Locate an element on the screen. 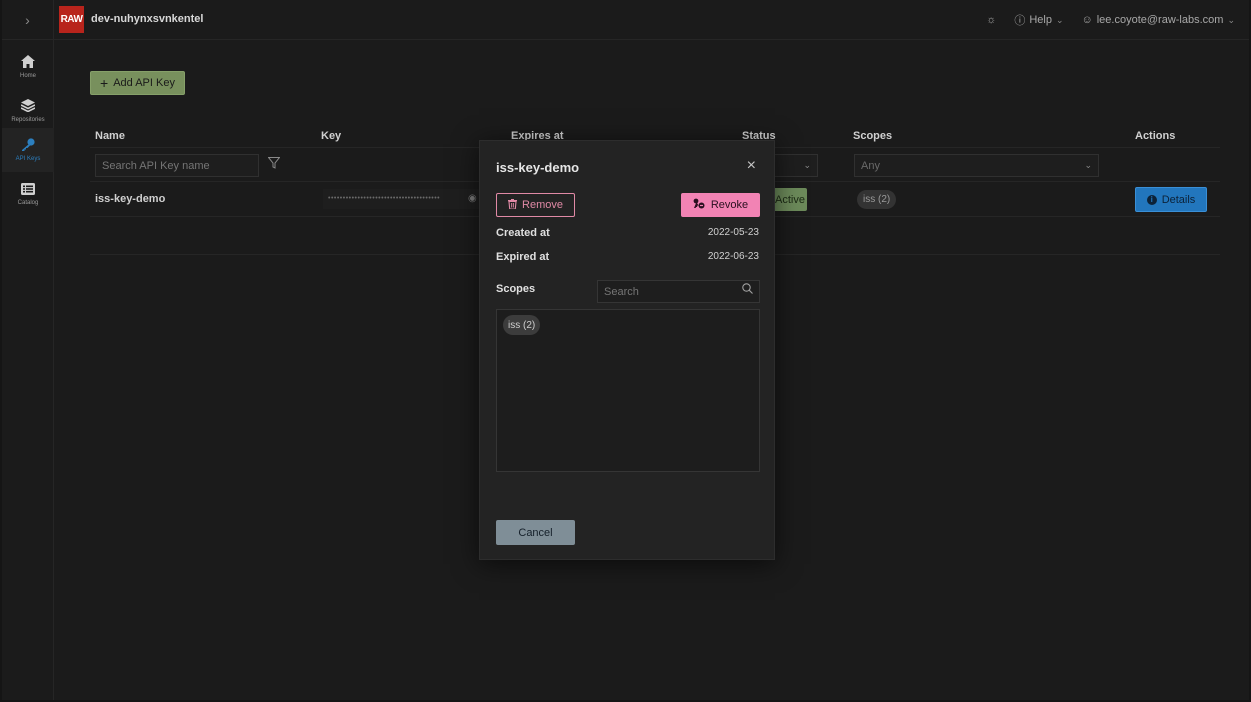 This screenshot has width=1251, height=702. revoke-button: Revoke is located at coordinates (720, 205).